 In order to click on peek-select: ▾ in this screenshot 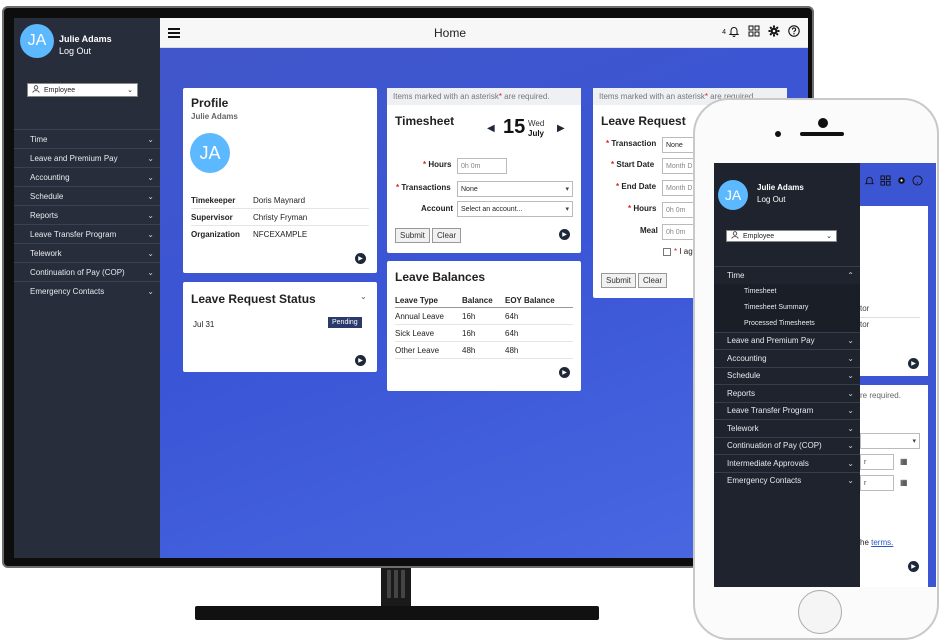, I will do `click(890, 441)`.